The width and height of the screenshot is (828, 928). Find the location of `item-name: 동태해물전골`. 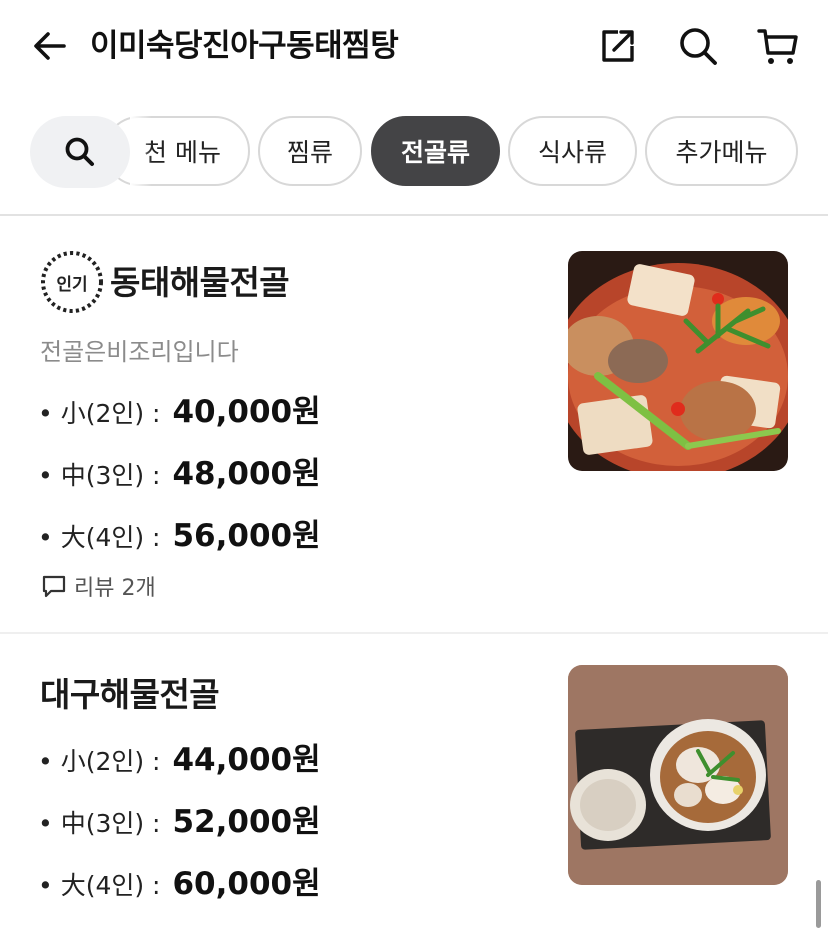

item-name: 동태해물전골 is located at coordinates (200, 282).